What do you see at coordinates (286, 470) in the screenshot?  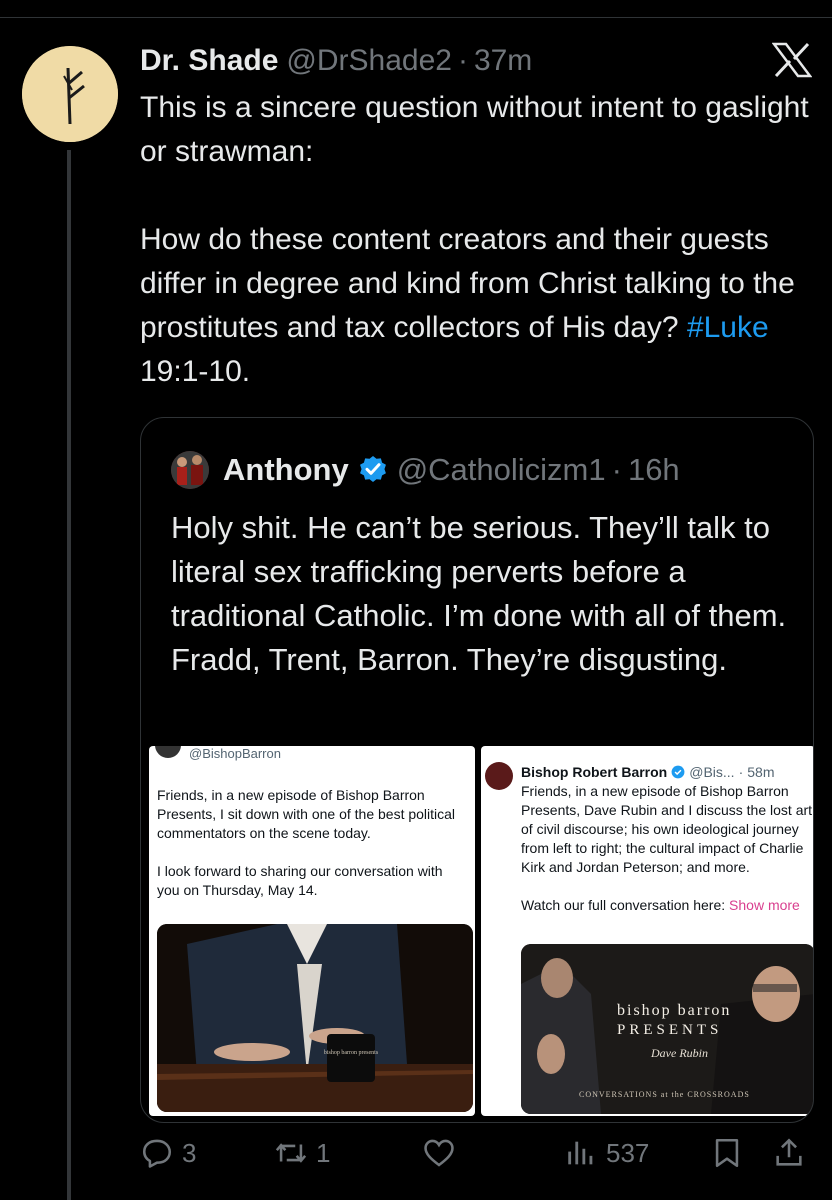 I see `quote-author-name: Anthony` at bounding box center [286, 470].